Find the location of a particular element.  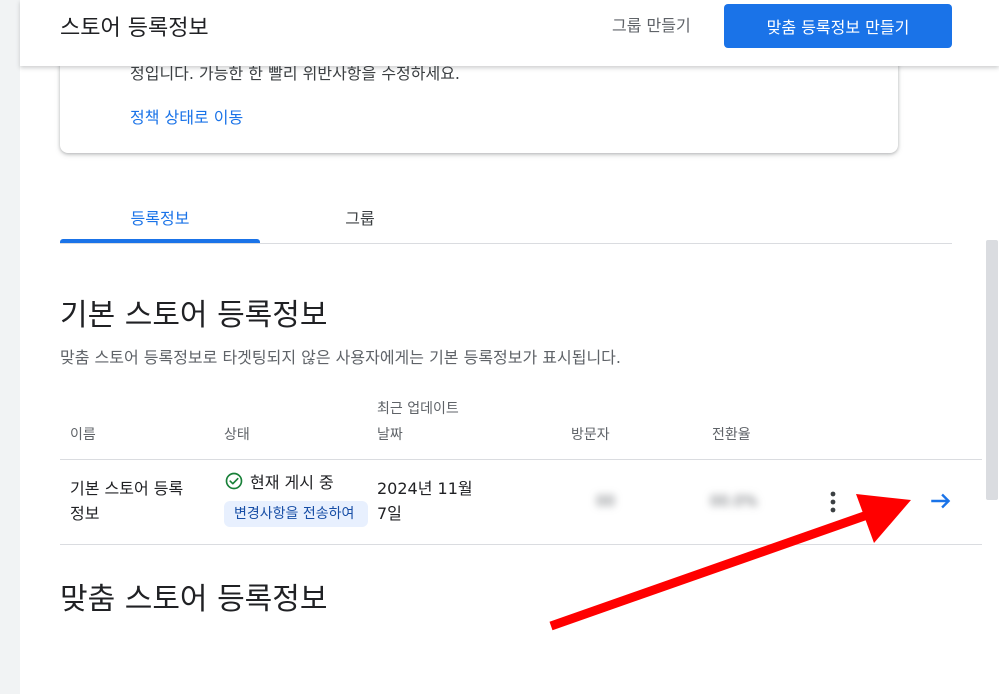

pending-changes-chip: 변경사항을 전송하여 is located at coordinates (296, 514).